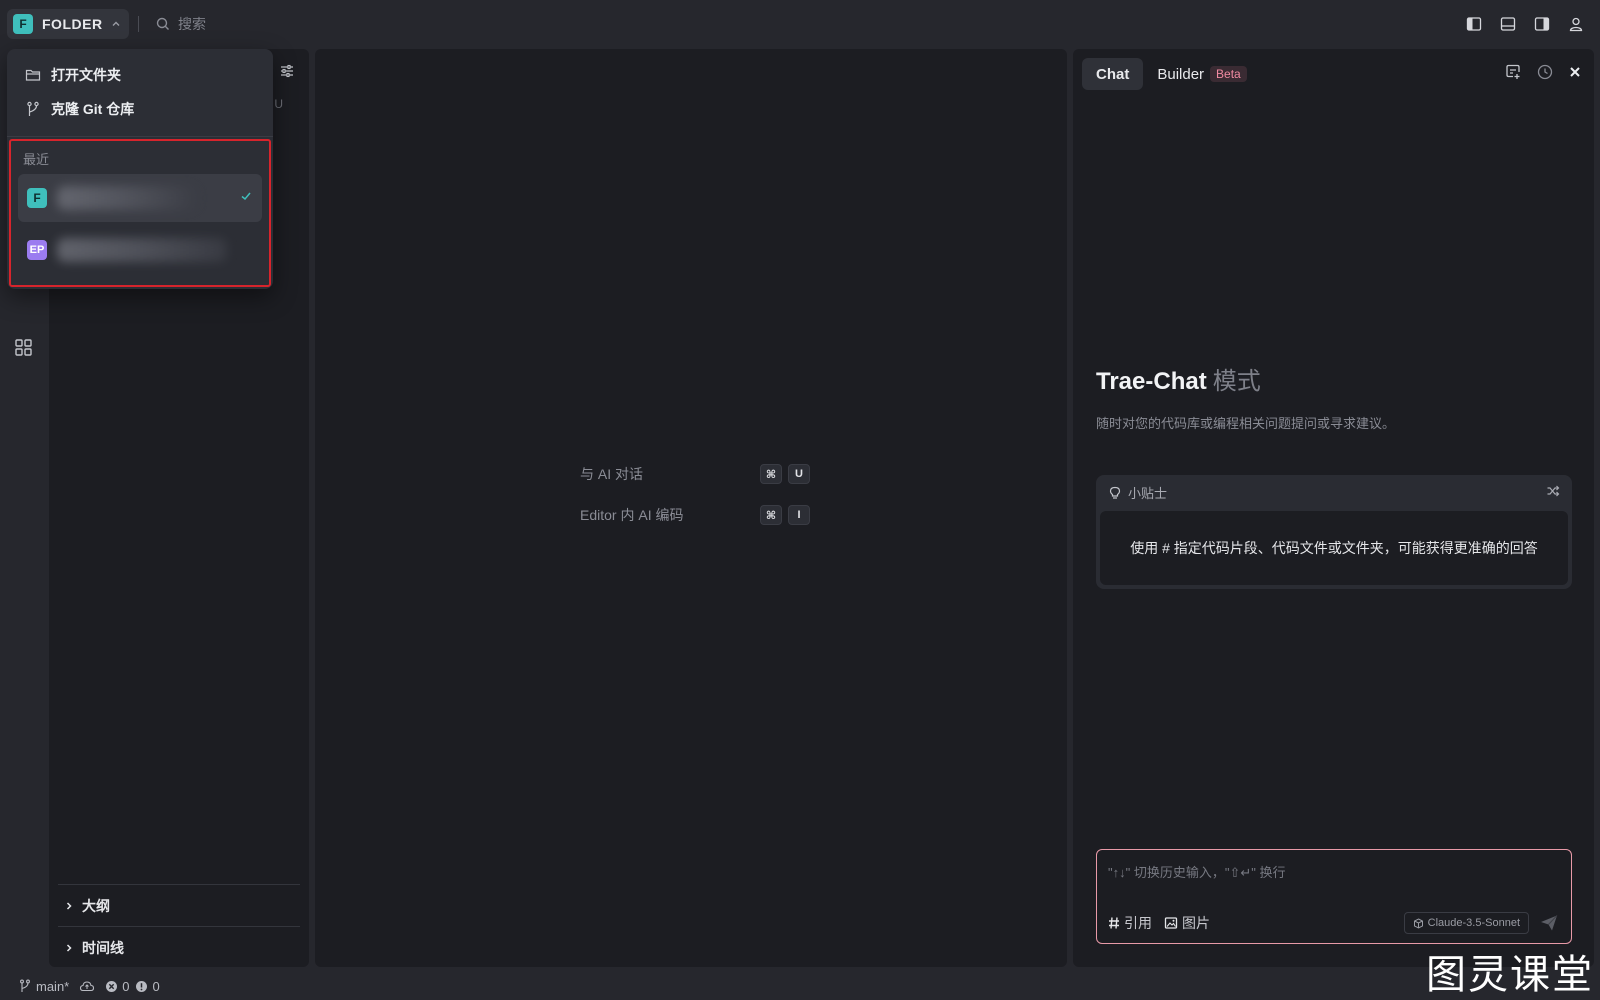 Image resolution: width=1600 pixels, height=1000 pixels. What do you see at coordinates (96, 905) in the screenshot?
I see `outline-label: 大纲` at bounding box center [96, 905].